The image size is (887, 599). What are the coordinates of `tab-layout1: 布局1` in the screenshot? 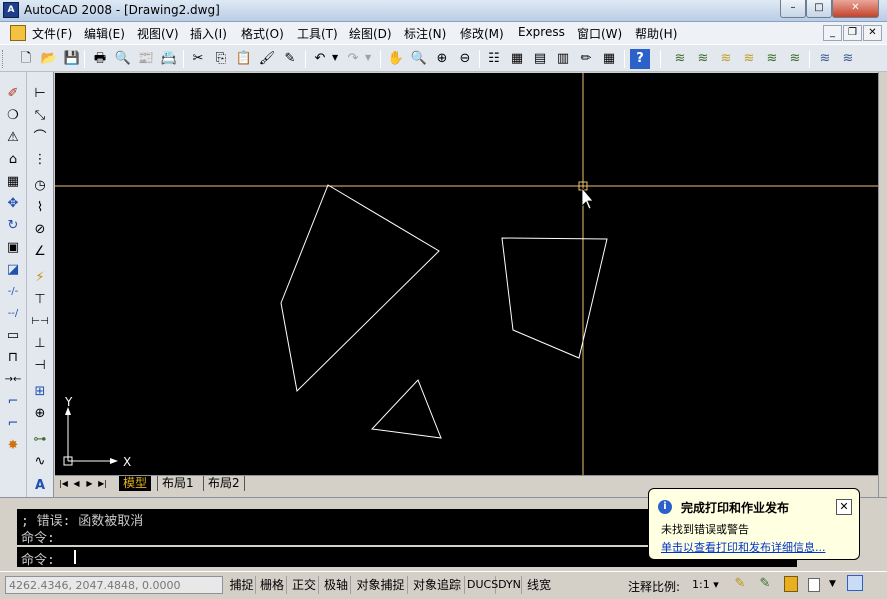 It's located at (177, 483).